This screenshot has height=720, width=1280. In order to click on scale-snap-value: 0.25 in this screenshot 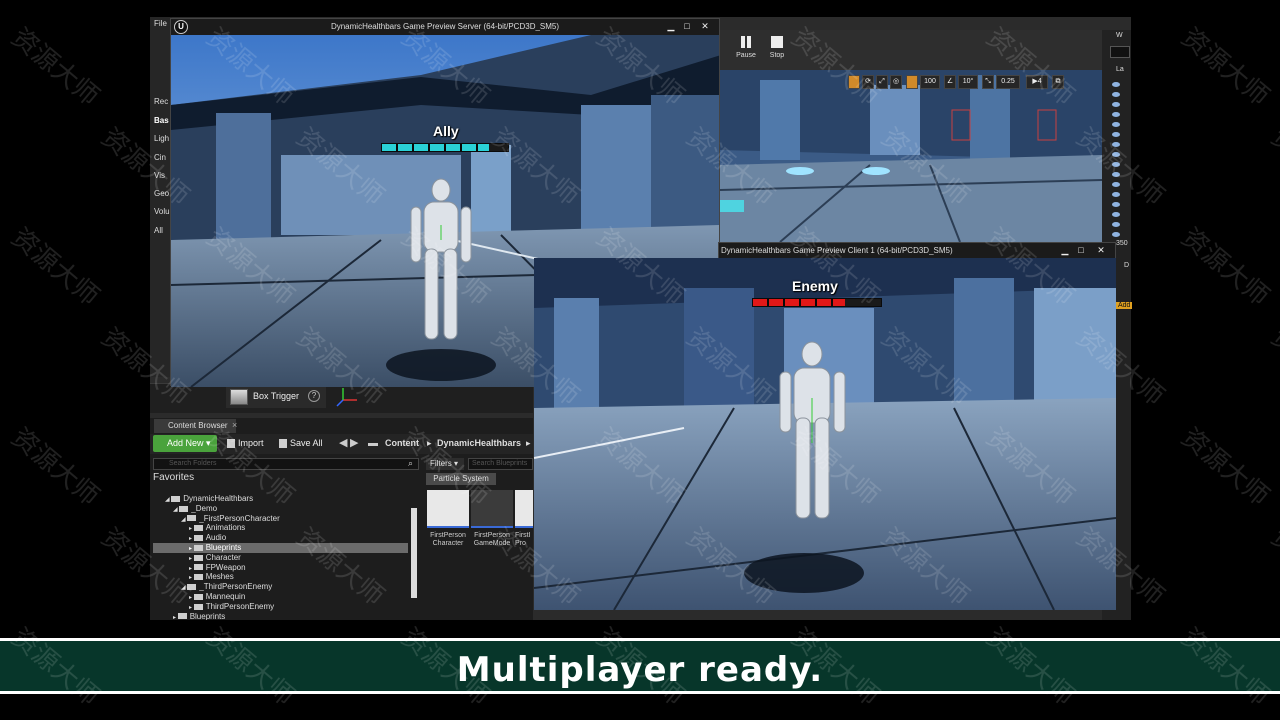, I will do `click(1008, 82)`.